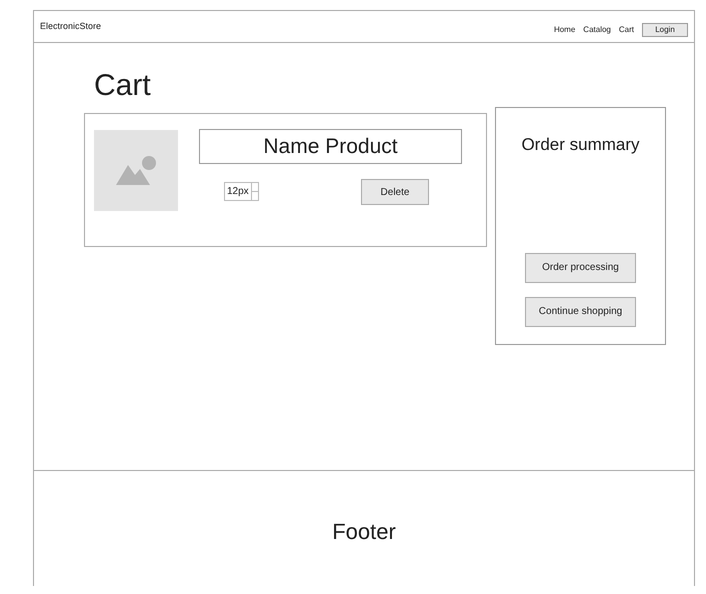 The height and width of the screenshot is (594, 706). What do you see at coordinates (330, 146) in the screenshot?
I see `product-name: Name Product` at bounding box center [330, 146].